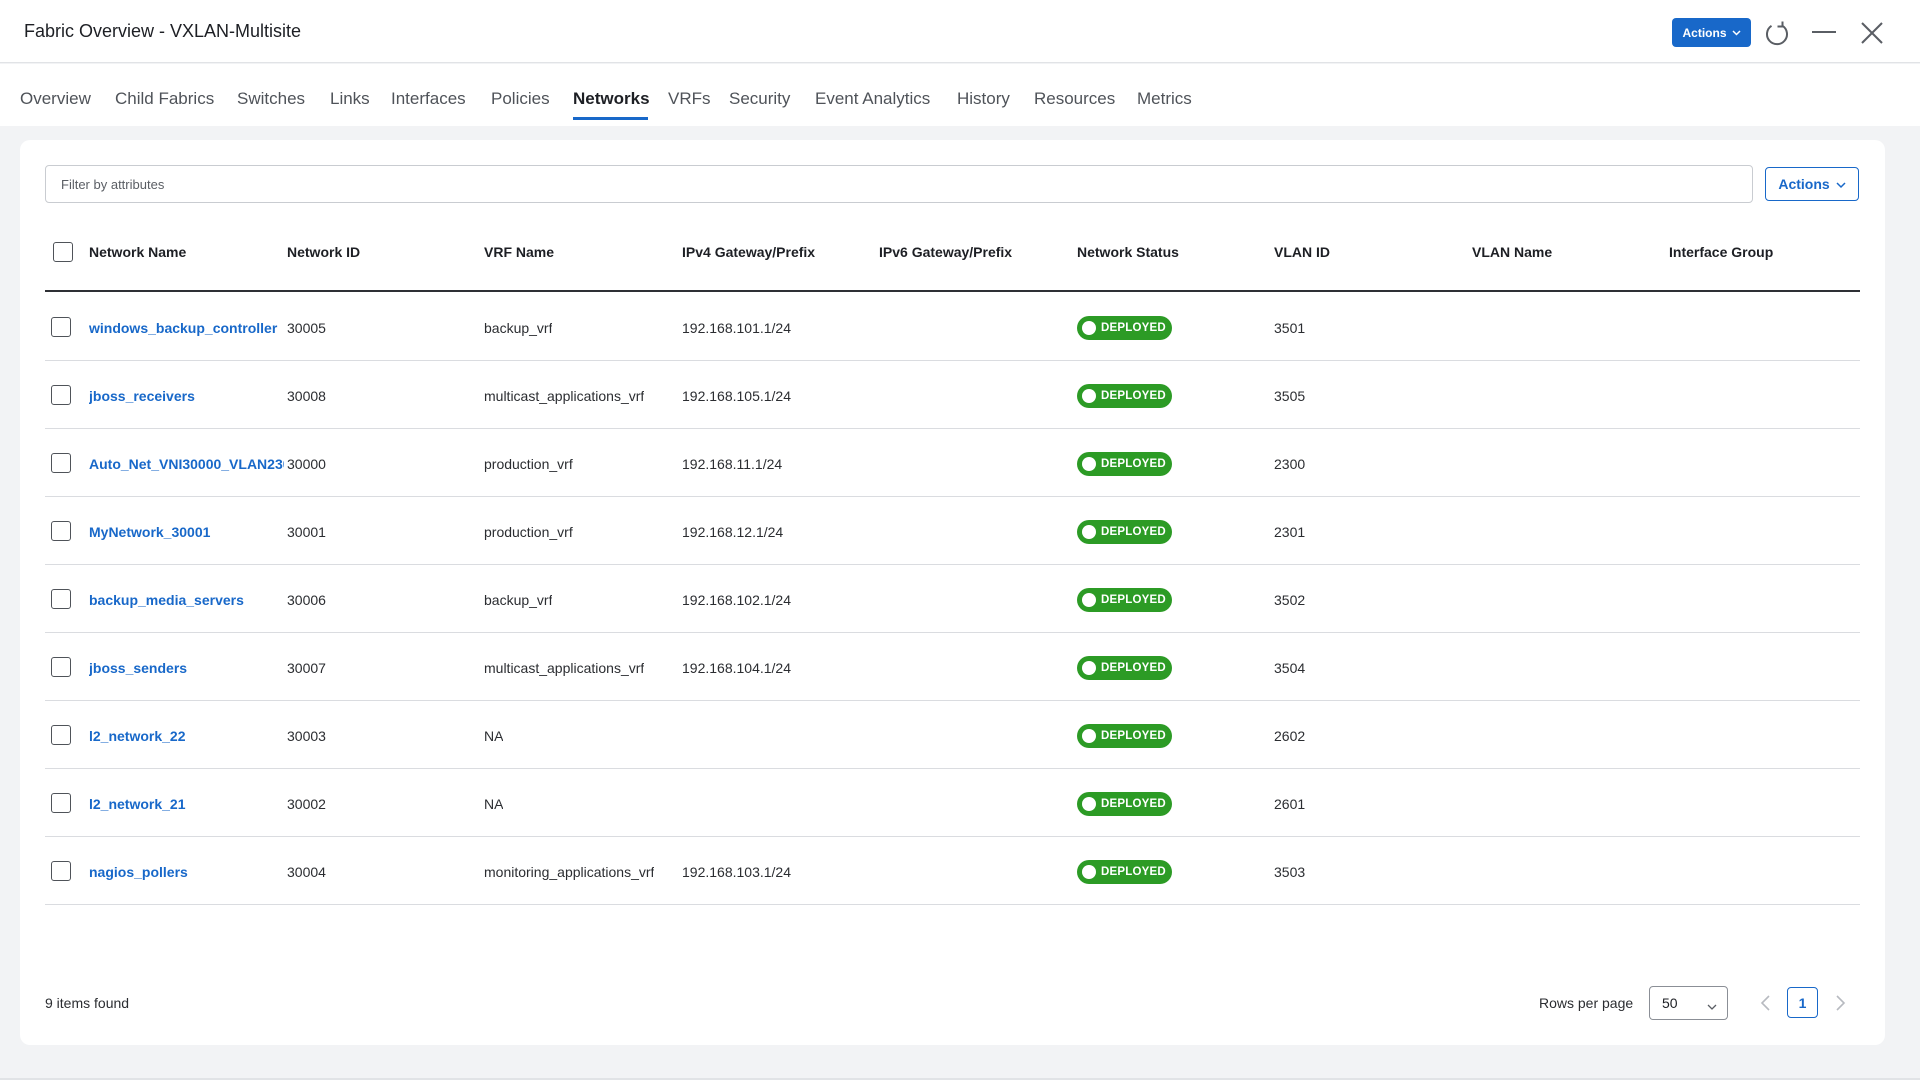 The width and height of the screenshot is (1920, 1080). What do you see at coordinates (1736, 32) in the screenshot?
I see `chevron-down-icon` at bounding box center [1736, 32].